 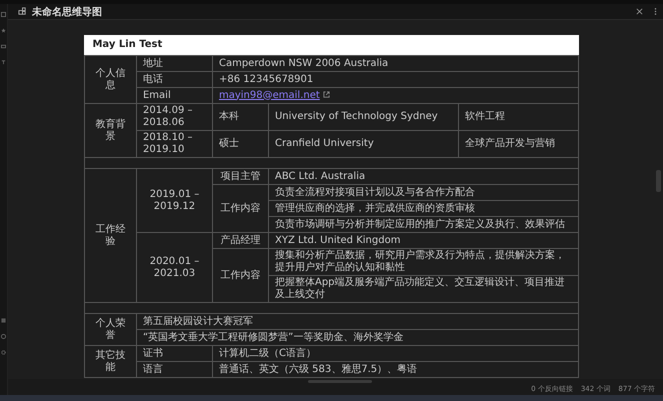 What do you see at coordinates (357, 322) in the screenshot?
I see `honor-text: 第五届校园设计大赛冠军` at bounding box center [357, 322].